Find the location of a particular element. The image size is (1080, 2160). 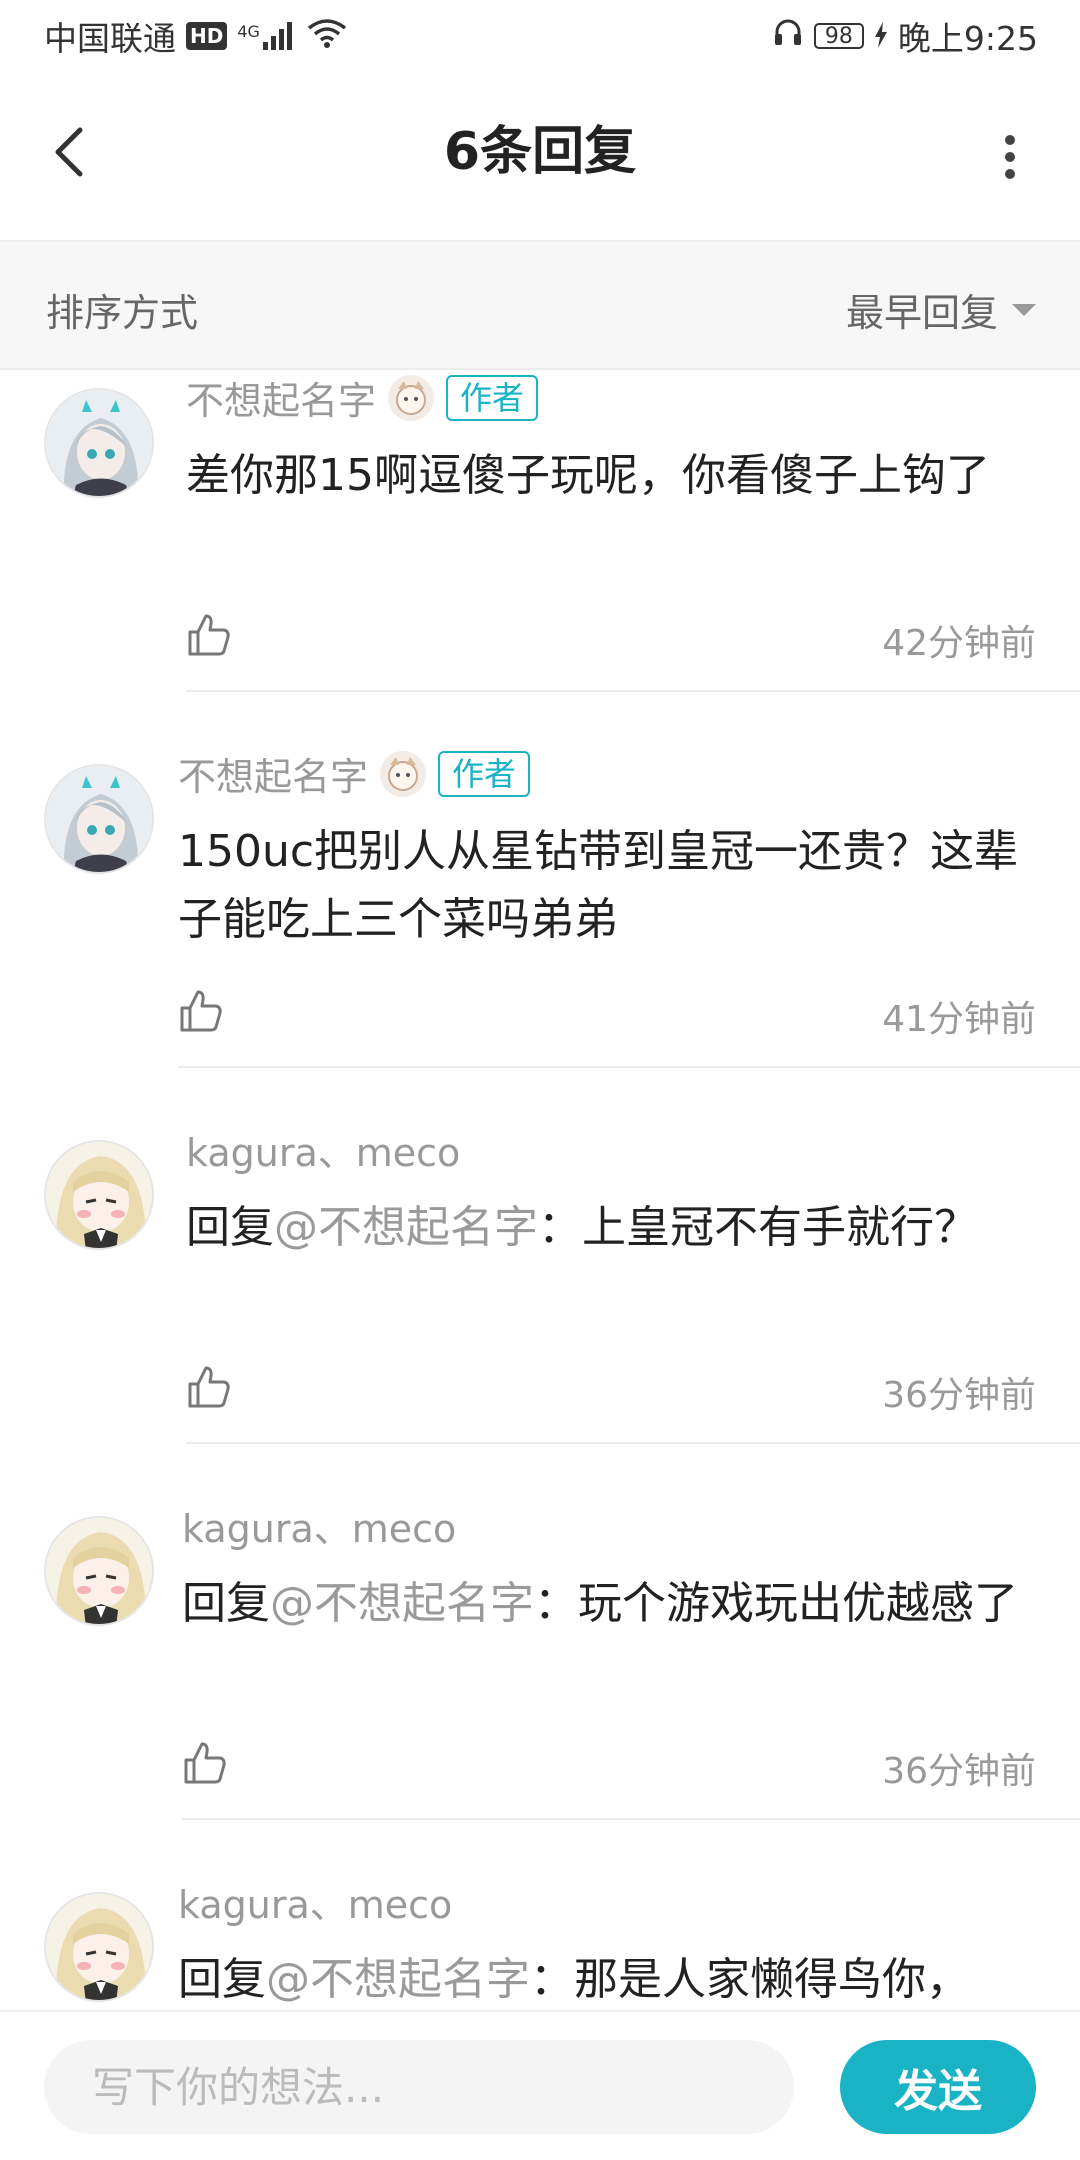

comment-text: 差你那15啊逗傻子玩呢，你看傻子上钩了 is located at coordinates (615, 476).